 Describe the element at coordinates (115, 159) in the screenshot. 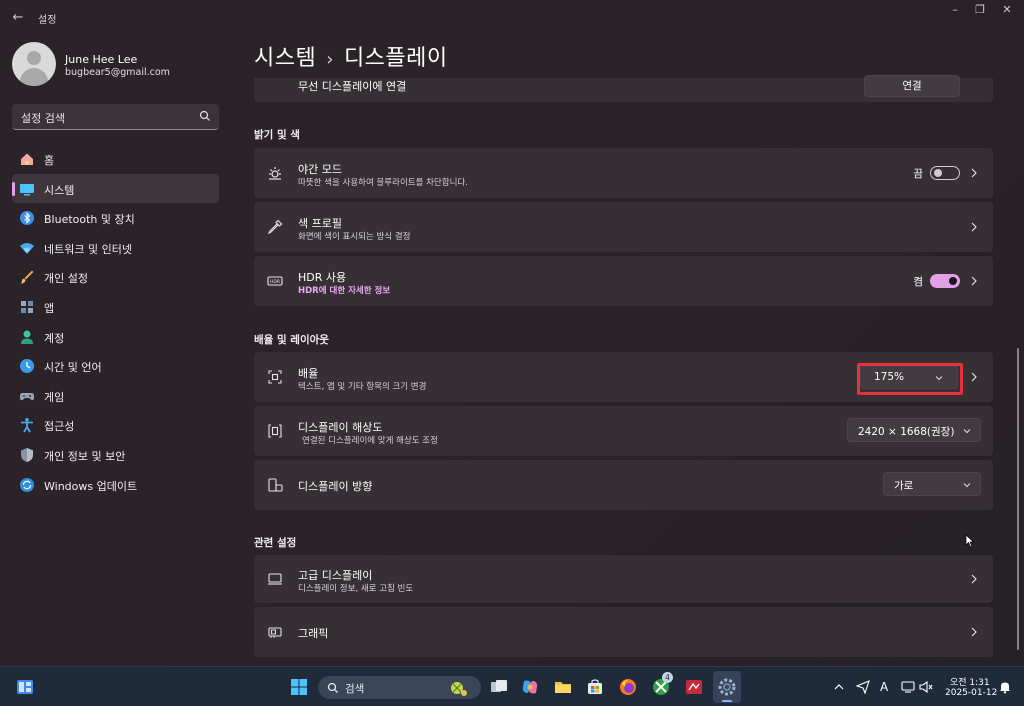

I see `sidebar-item-home: 홈` at that location.